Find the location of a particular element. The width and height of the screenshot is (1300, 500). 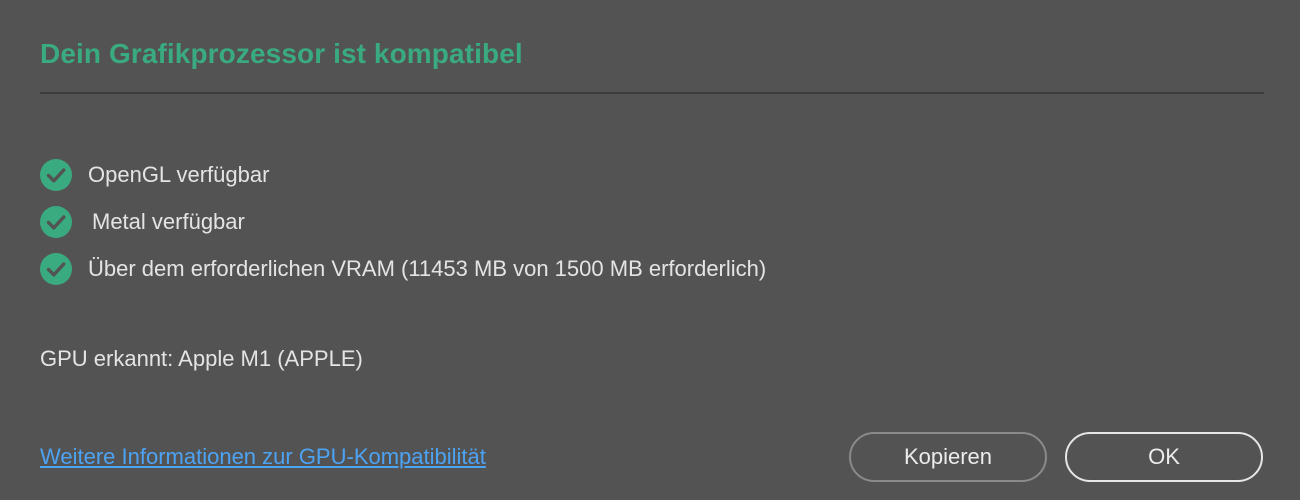

check-label-metal: Metal verfügbar is located at coordinates (168, 221).